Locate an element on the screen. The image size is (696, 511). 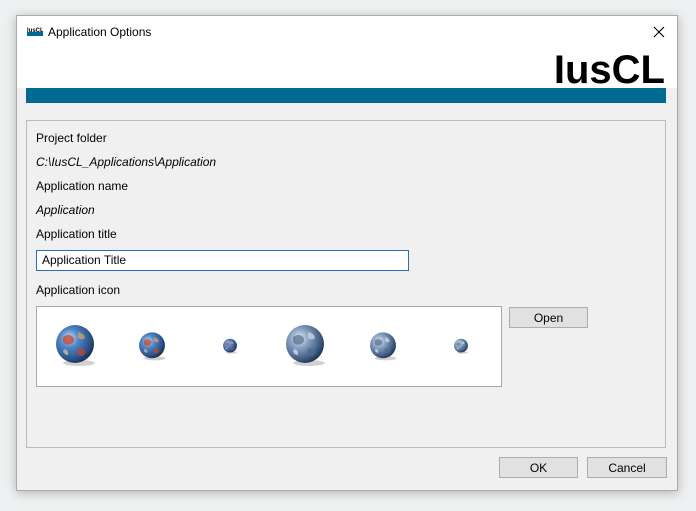
cancel-button-label: Cancel is located at coordinates (627, 467).